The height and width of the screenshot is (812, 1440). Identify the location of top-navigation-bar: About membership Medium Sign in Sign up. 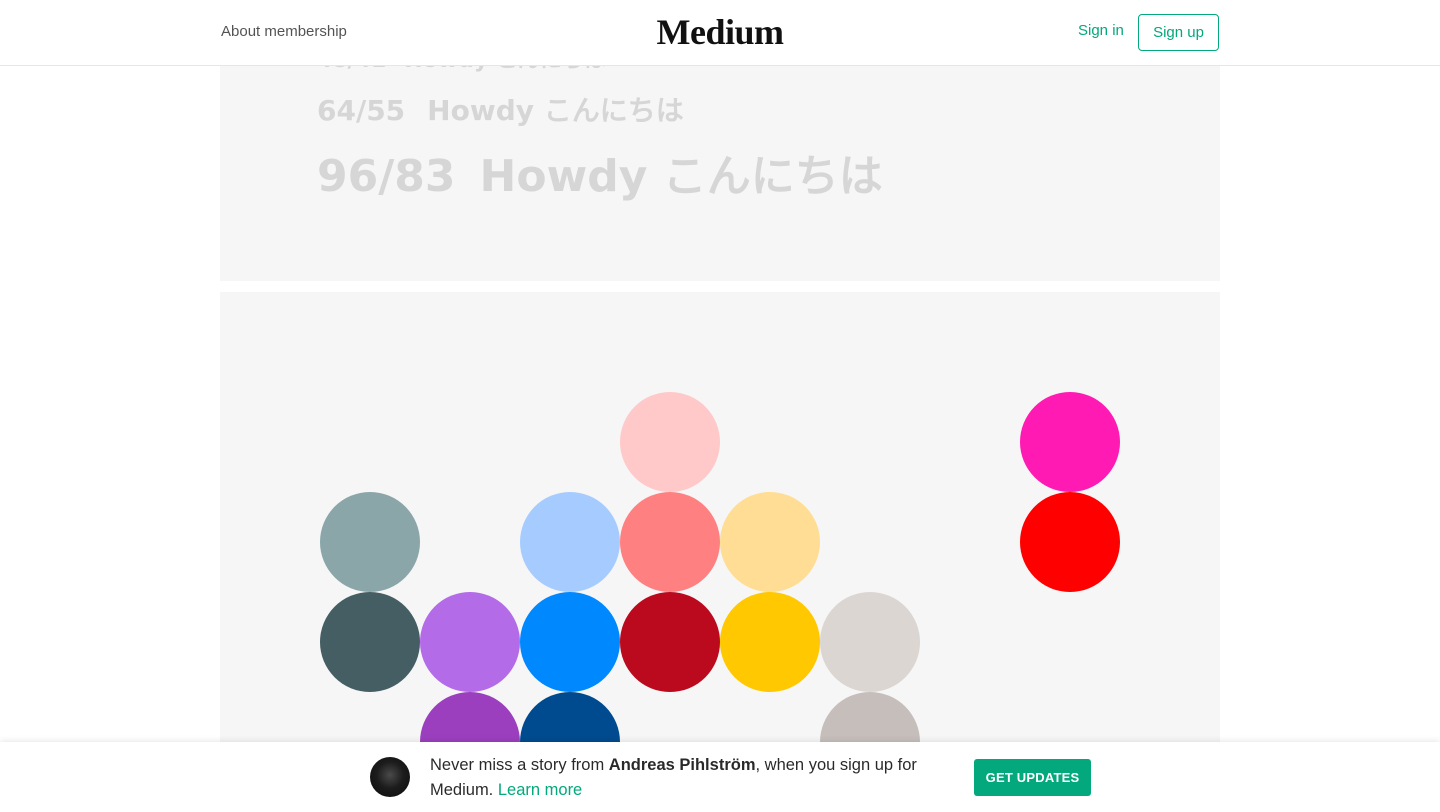
(720, 33).